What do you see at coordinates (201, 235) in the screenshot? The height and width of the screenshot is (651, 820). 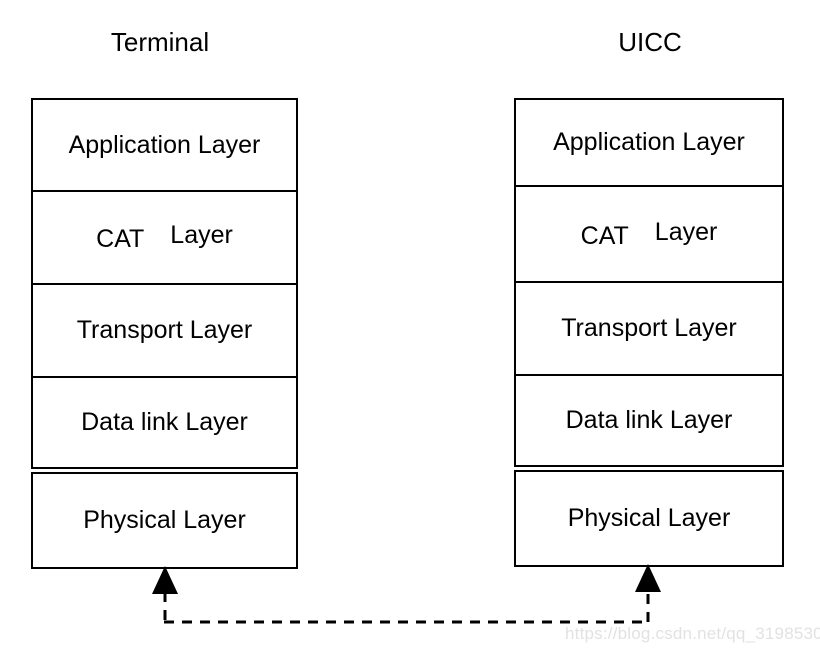 I see `layer-label-terminal-cat-part-b: Layer` at bounding box center [201, 235].